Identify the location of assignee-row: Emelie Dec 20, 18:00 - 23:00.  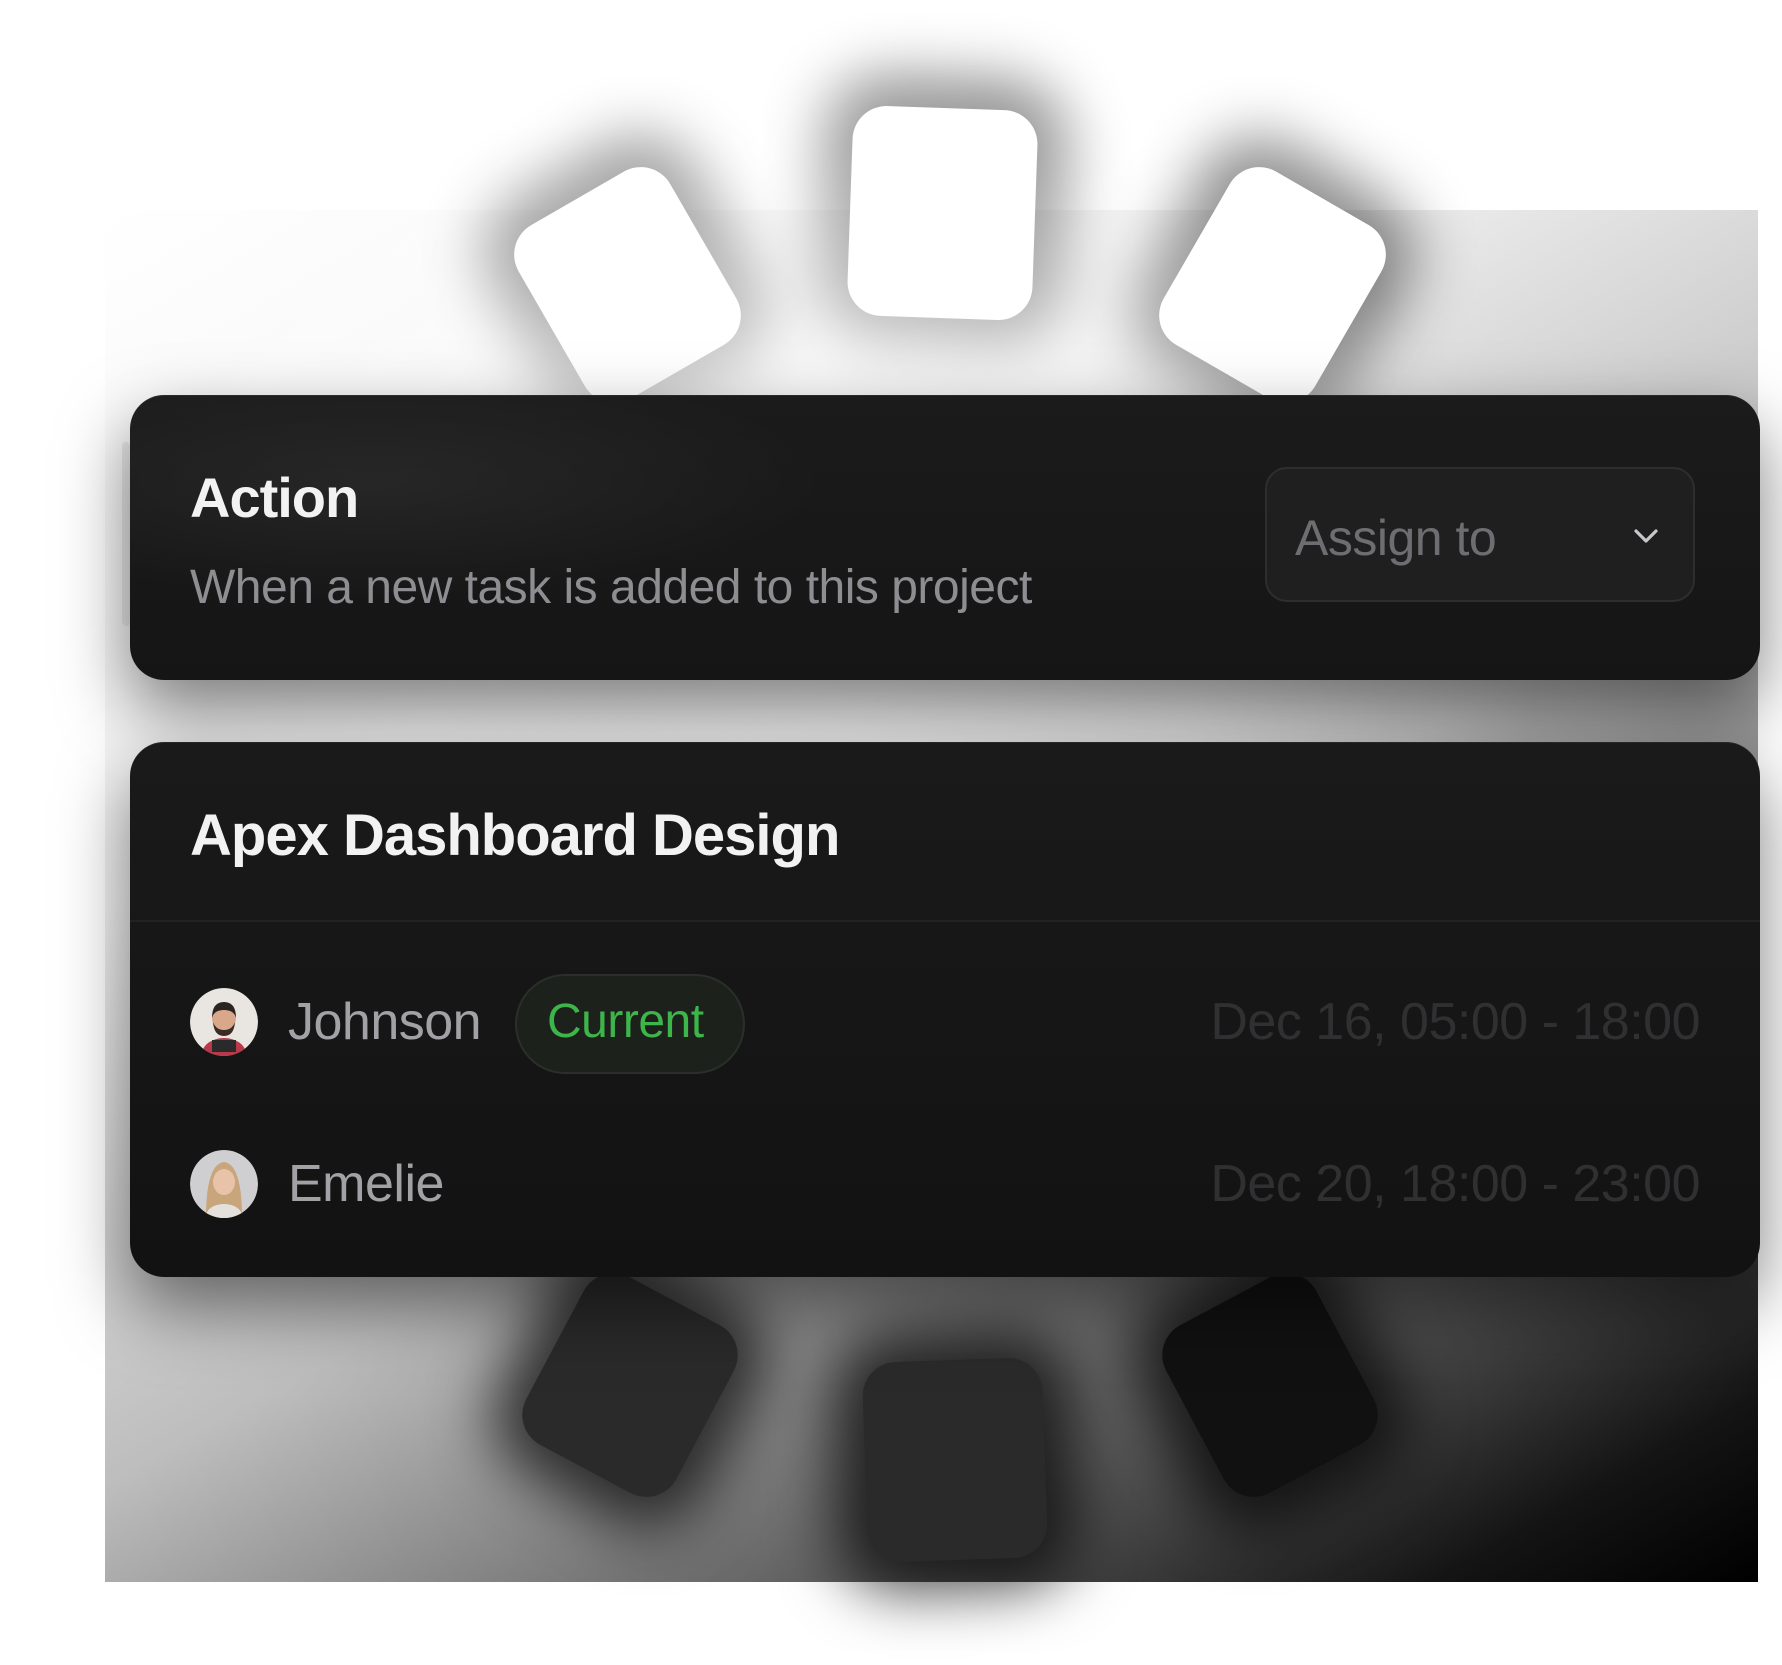
(945, 1184).